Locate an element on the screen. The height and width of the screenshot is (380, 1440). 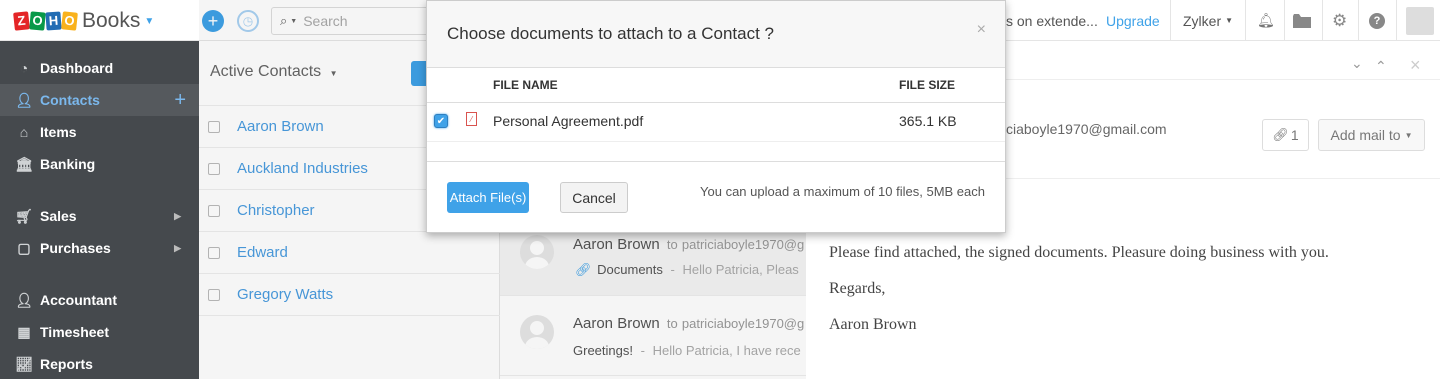
sidebar-item-contacts: 👤︎ Contacts + is located at coordinates (99, 100).